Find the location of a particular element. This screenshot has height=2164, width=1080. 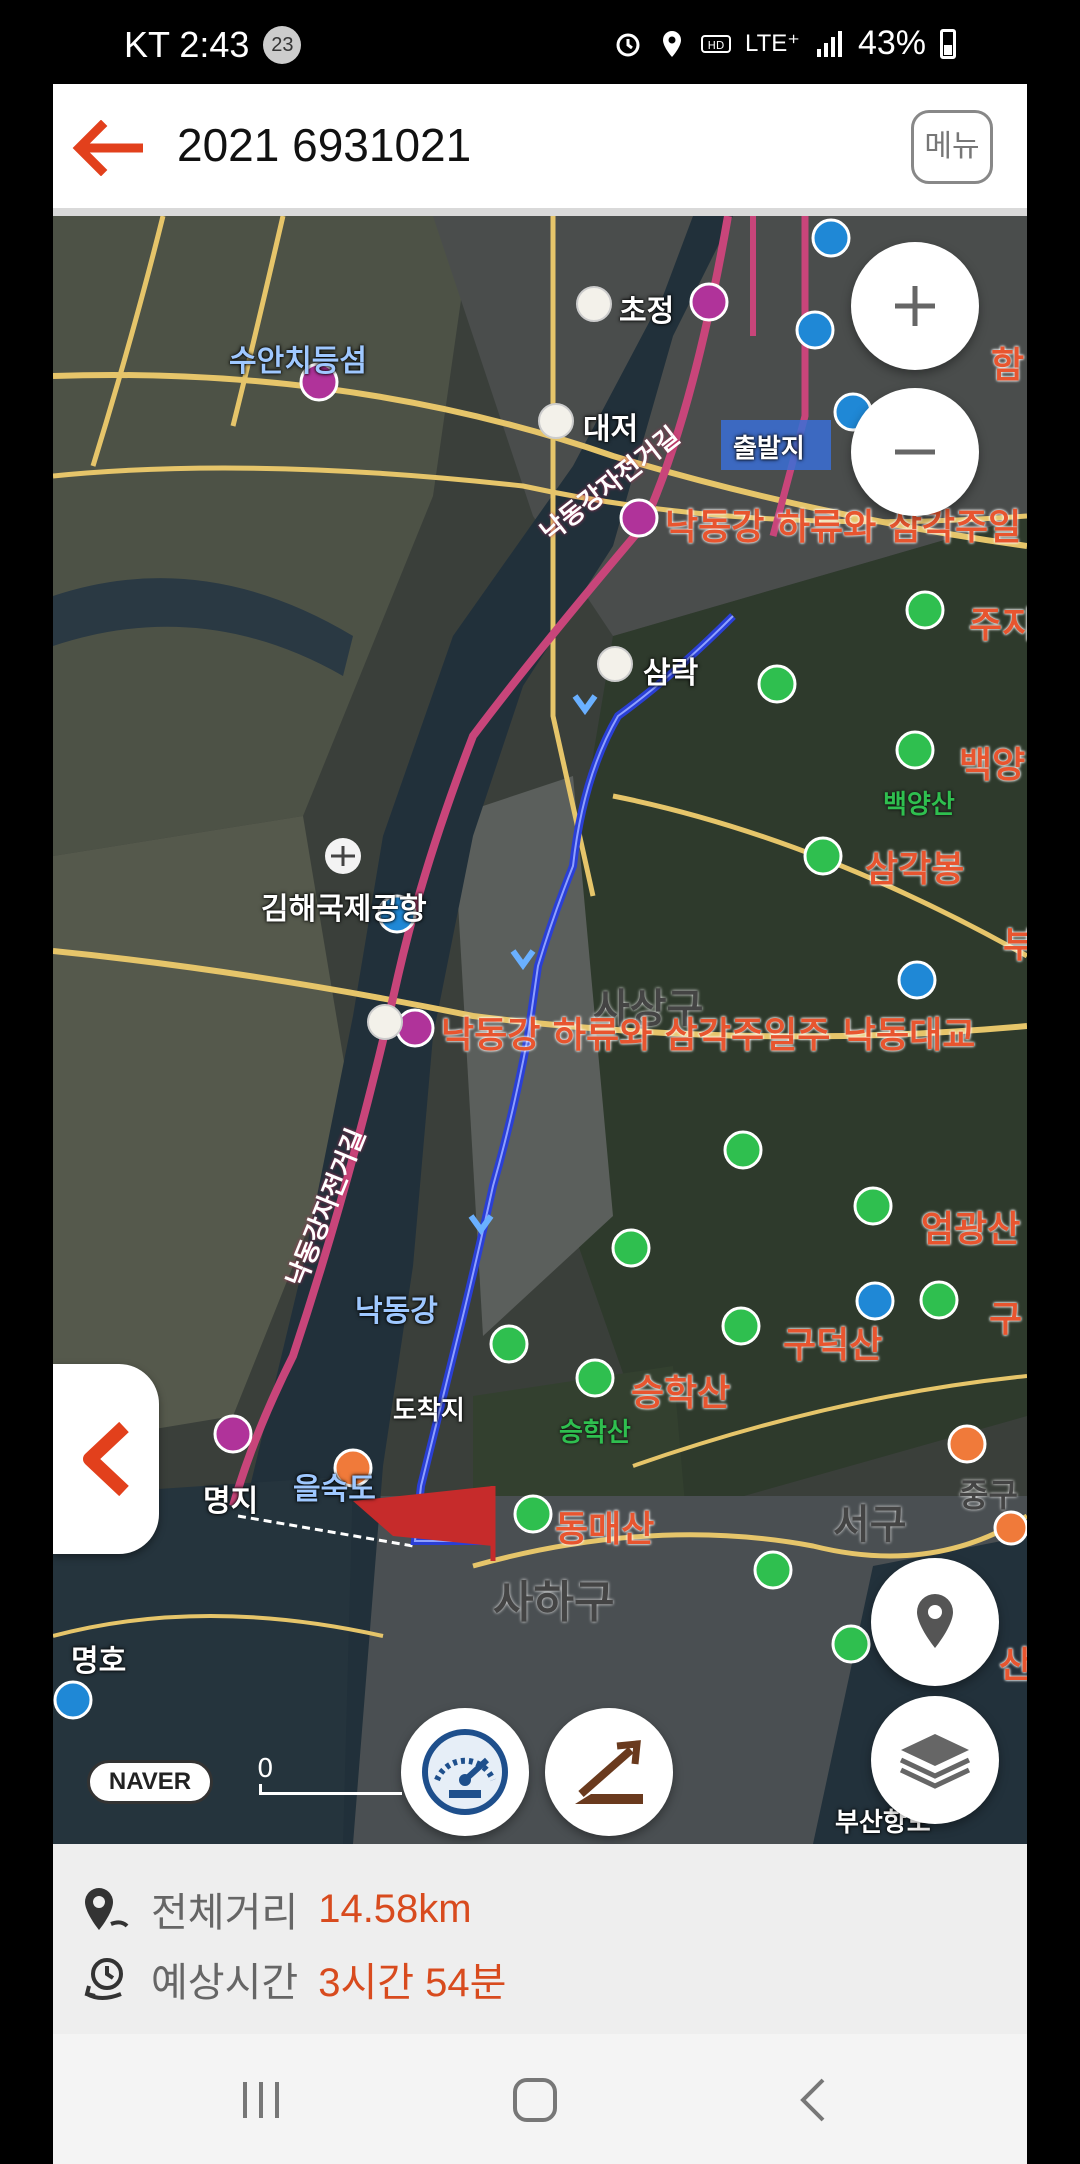

map-label-nakdonggang: 낙동강 is located at coordinates (396, 1311).